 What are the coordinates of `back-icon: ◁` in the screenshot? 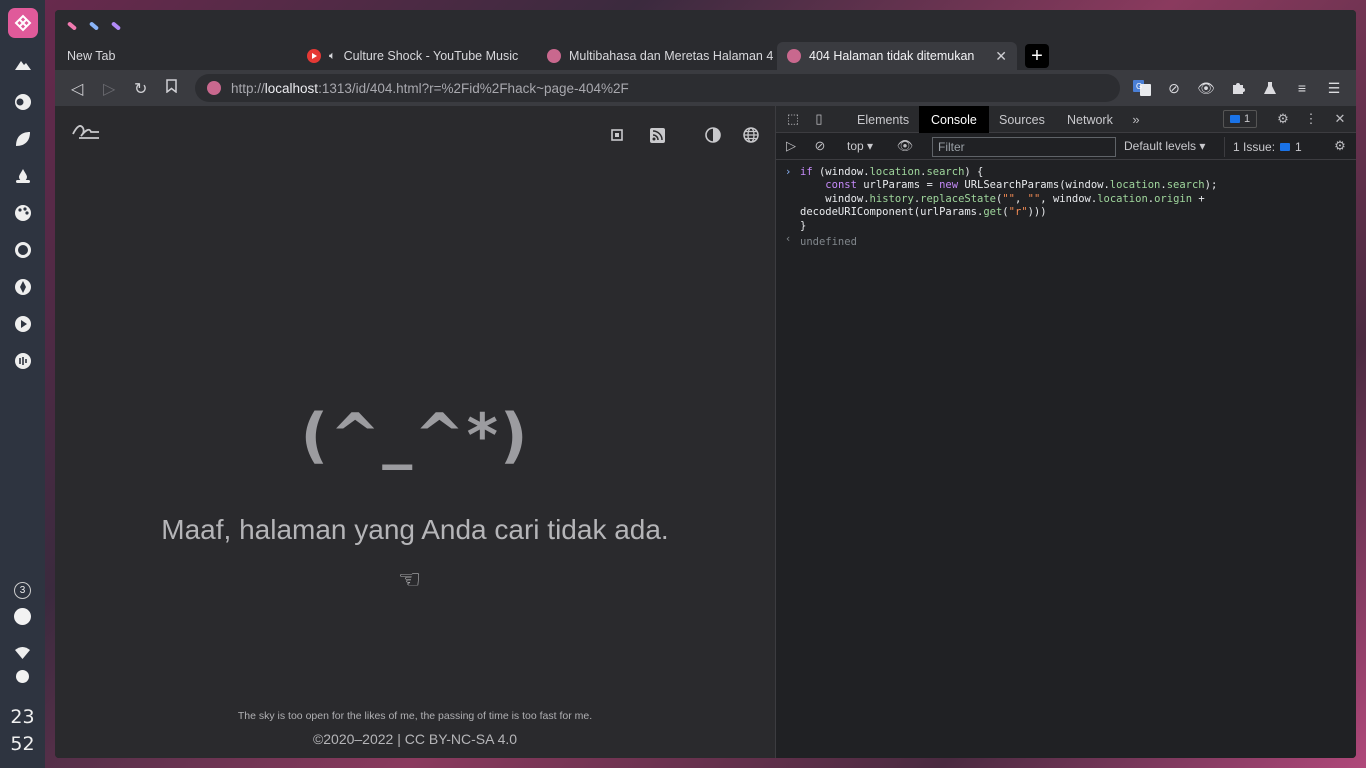 It's located at (77, 89).